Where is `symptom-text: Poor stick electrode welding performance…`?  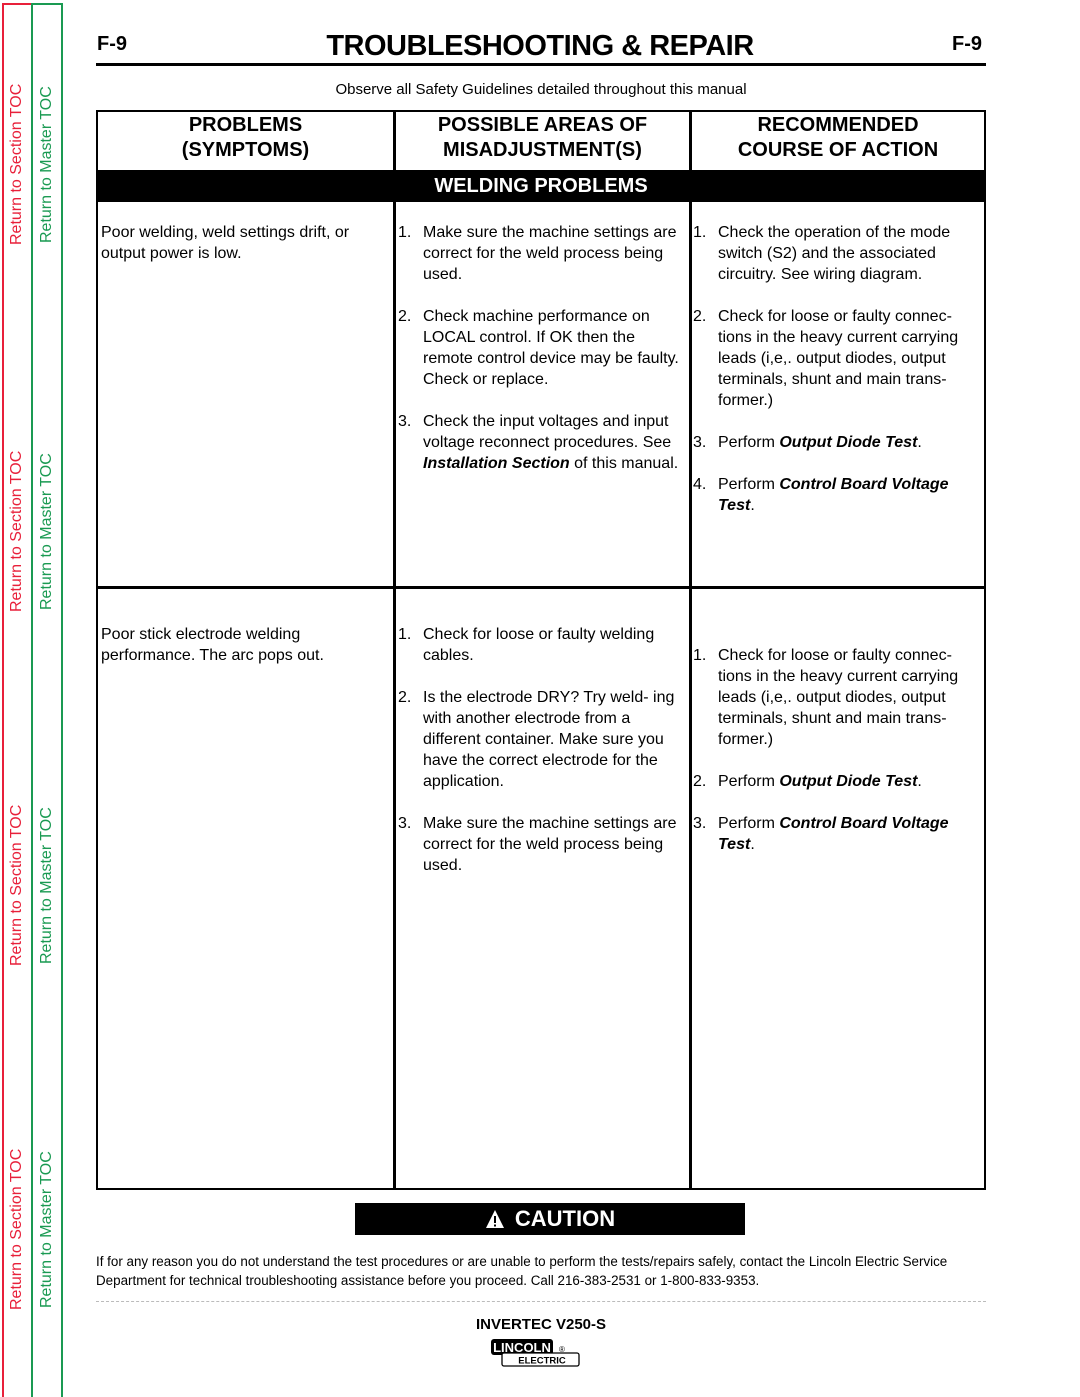 symptom-text: Poor stick electrode welding performance… is located at coordinates (212, 645).